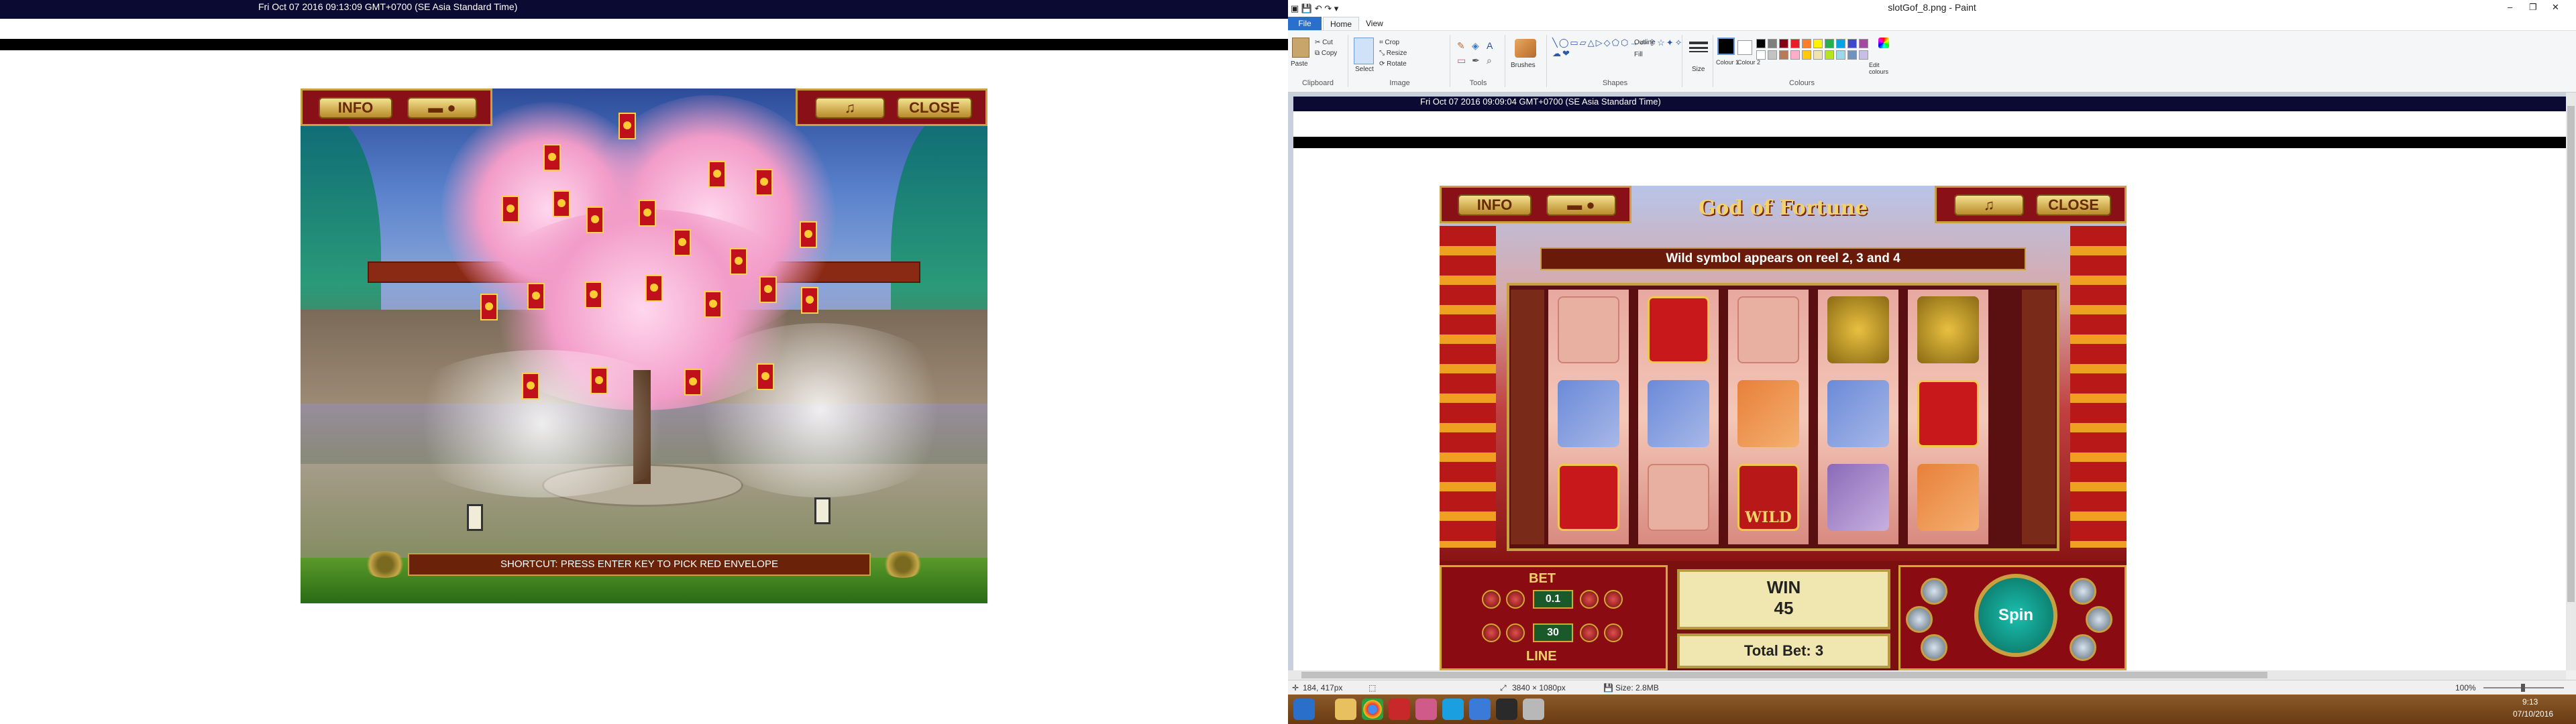 This screenshot has width=2576, height=724. What do you see at coordinates (1506, 710) in the screenshot?
I see `terminal-icon` at bounding box center [1506, 710].